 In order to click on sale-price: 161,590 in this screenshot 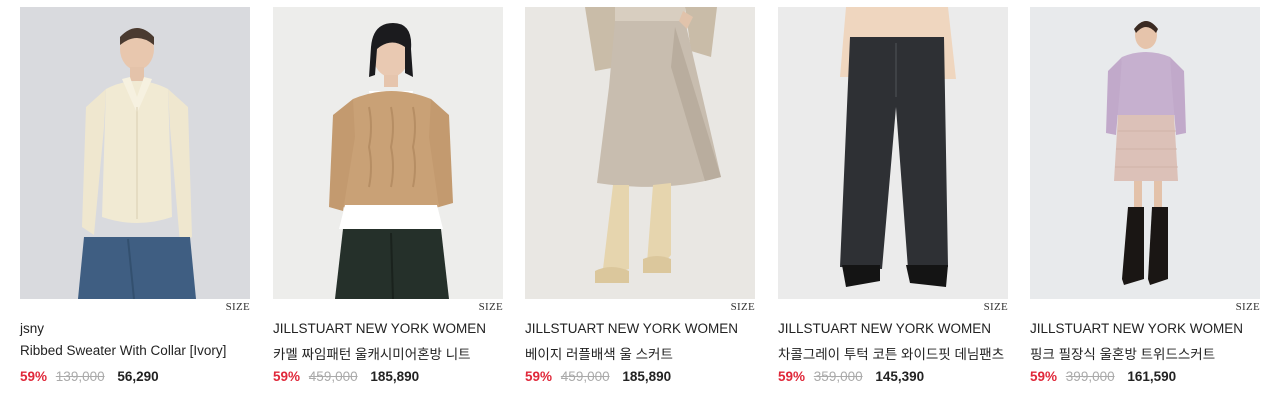, I will do `click(1152, 376)`.